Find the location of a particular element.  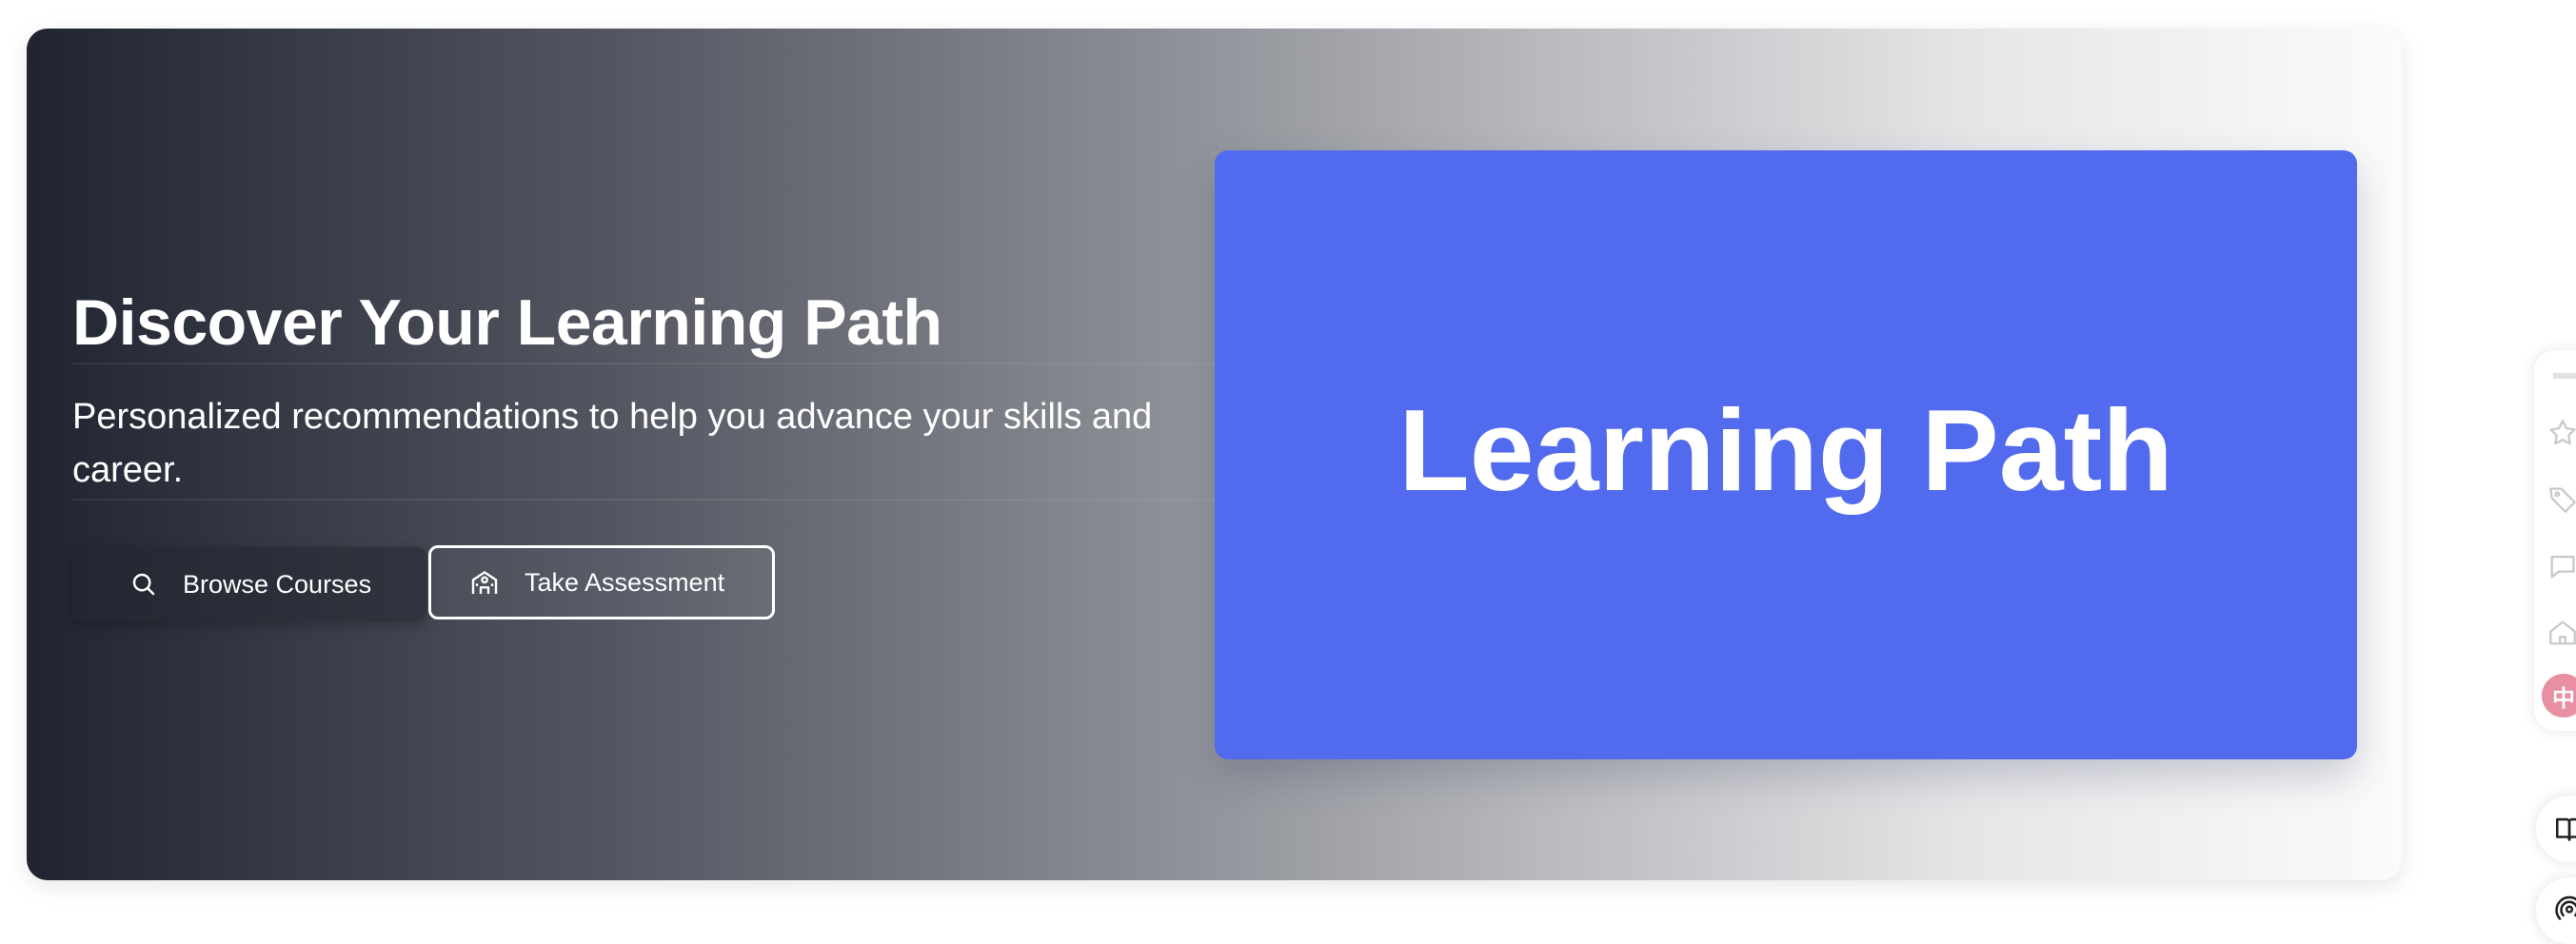

side-toolbar: 中 is located at coordinates (2555, 541).